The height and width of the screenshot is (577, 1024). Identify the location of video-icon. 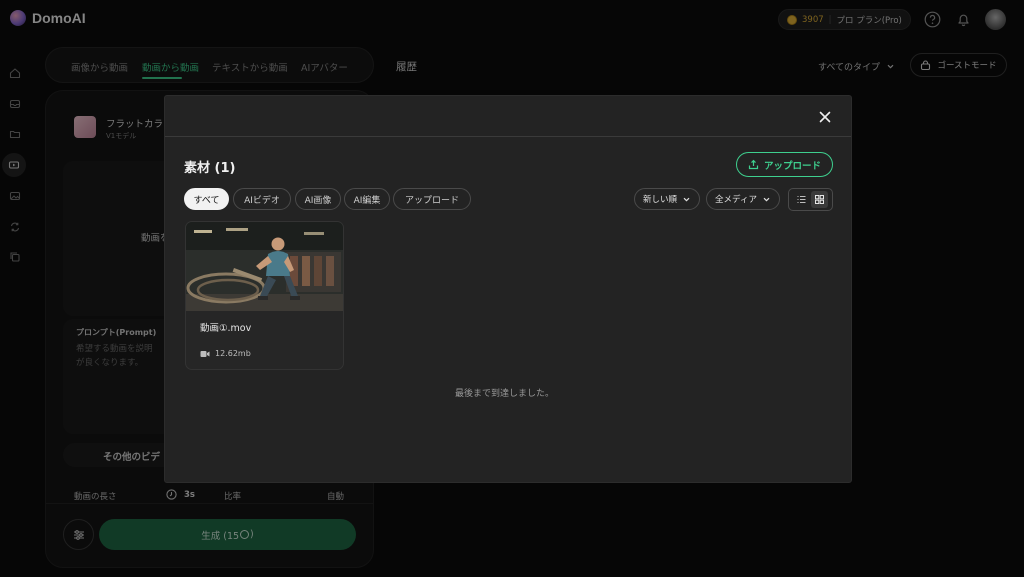
(205, 354).